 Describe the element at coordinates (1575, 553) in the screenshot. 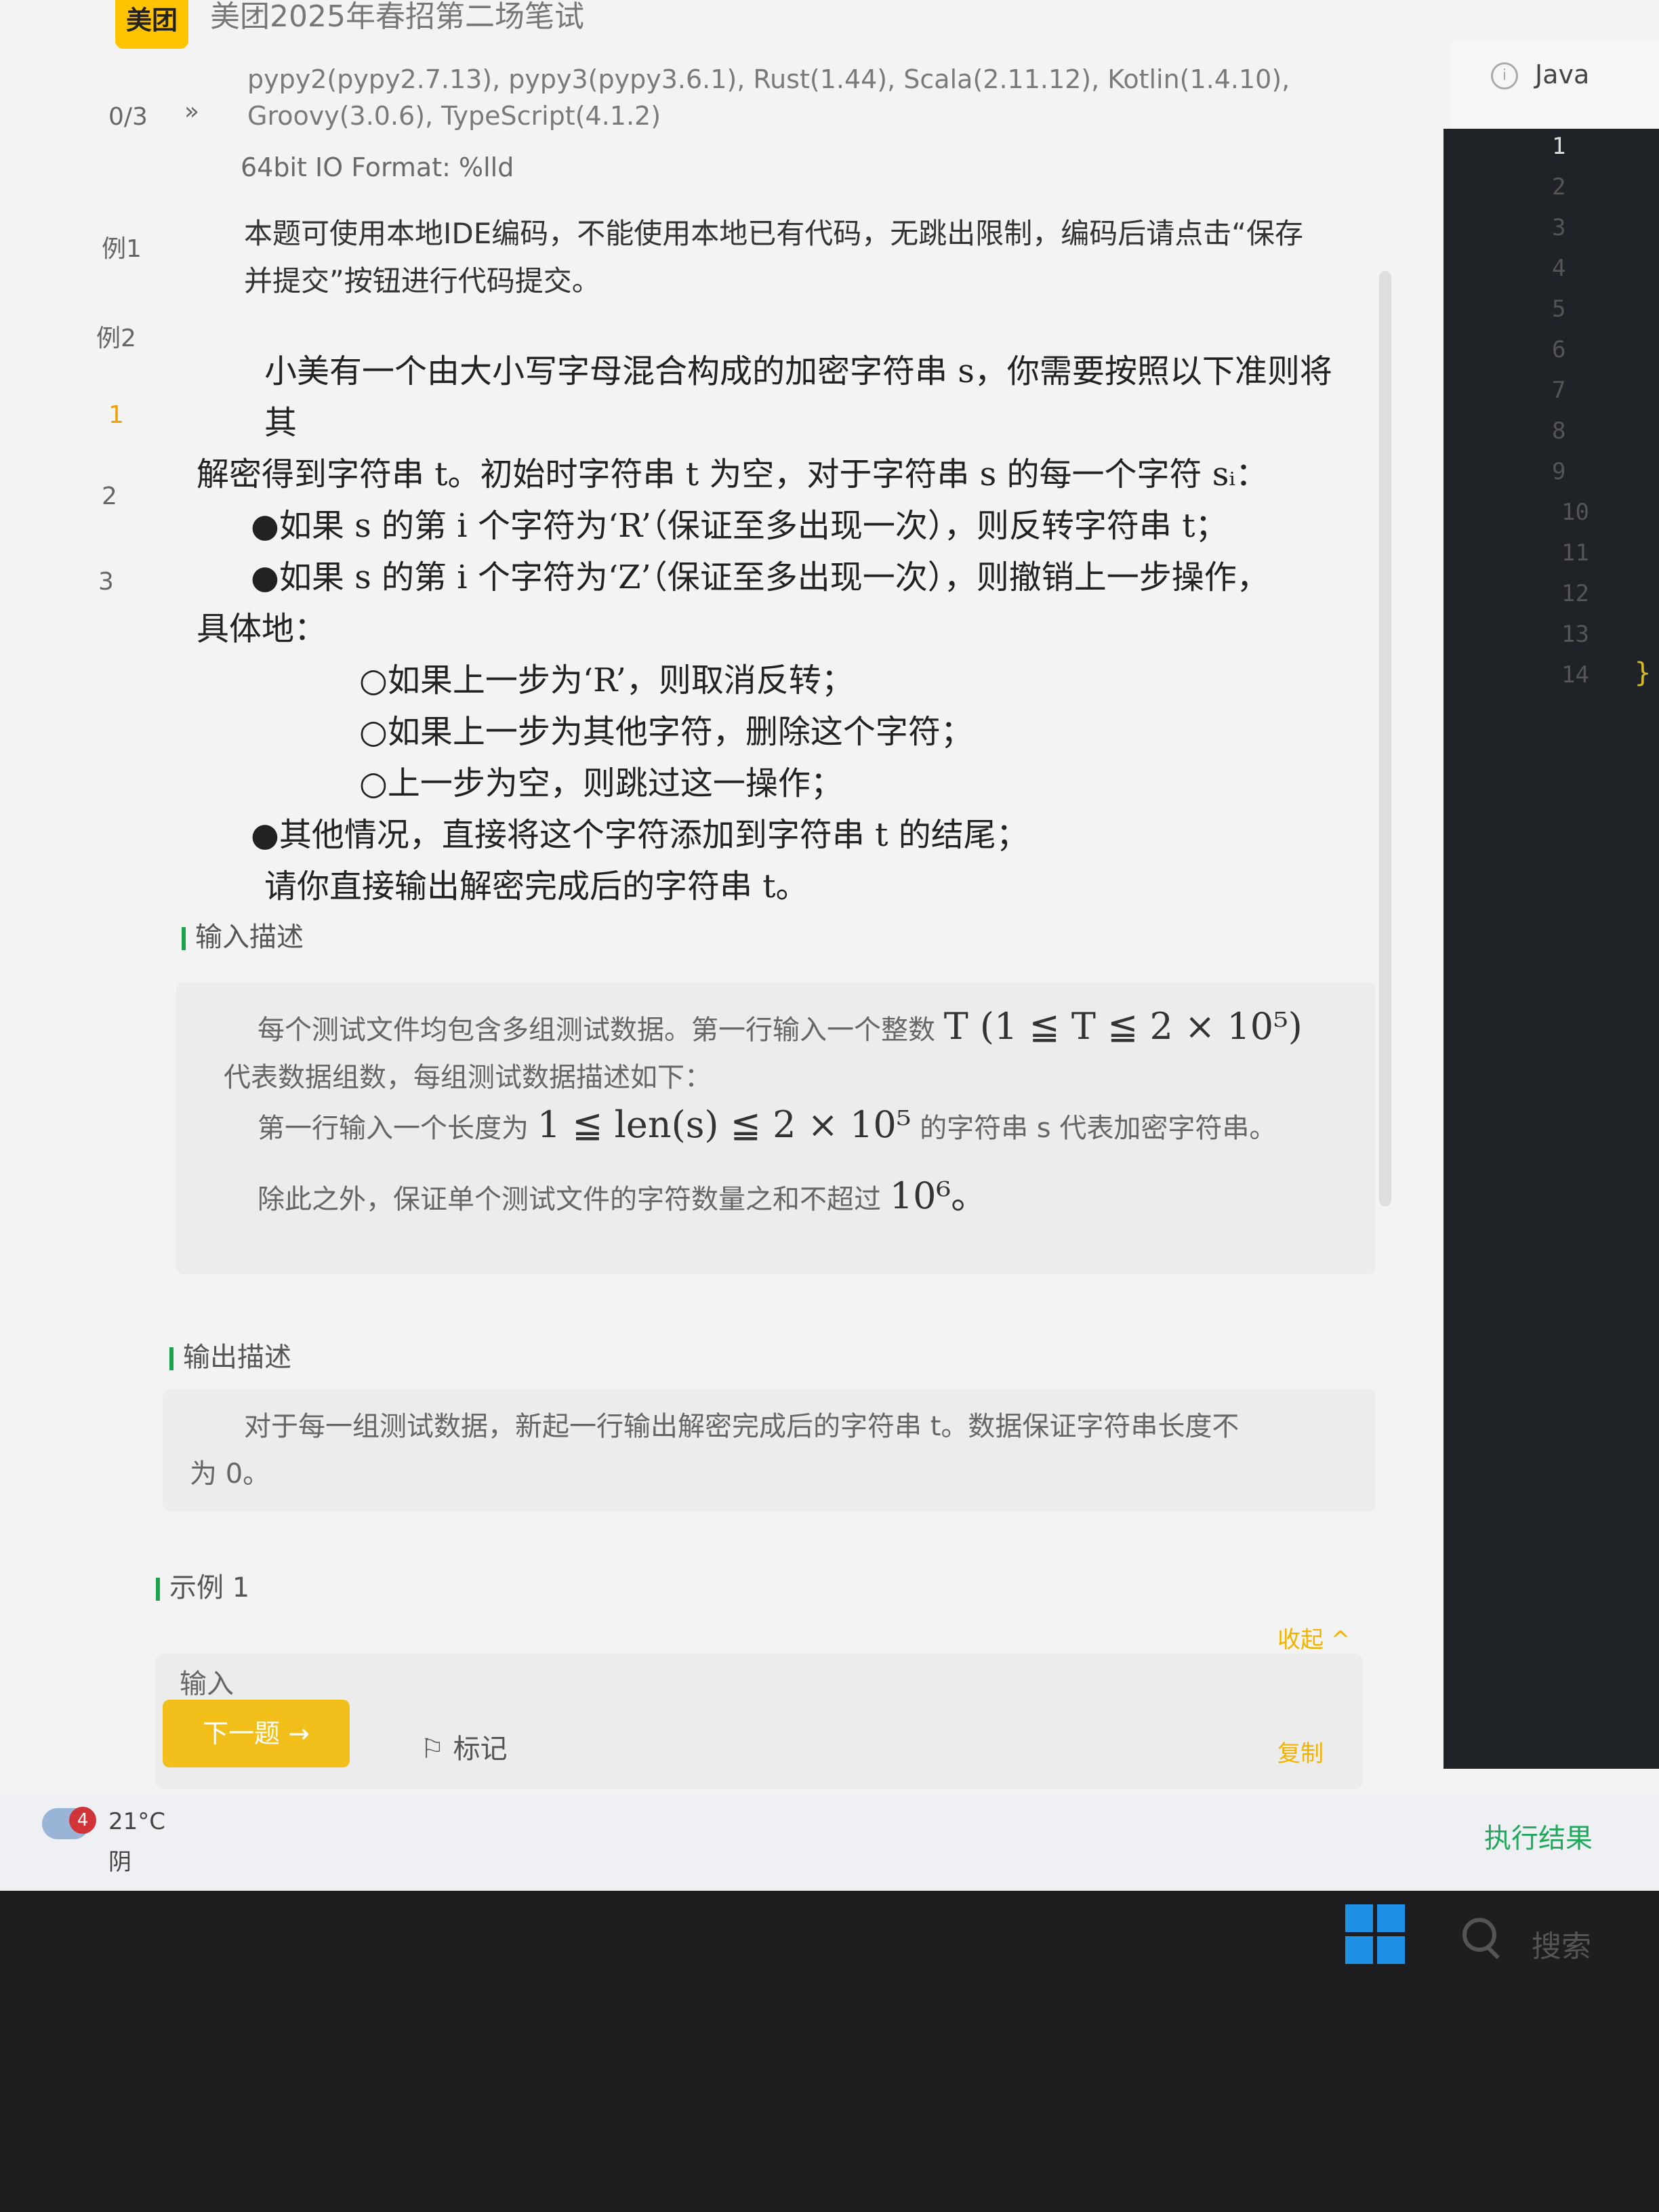

I see `line-number: 11` at that location.